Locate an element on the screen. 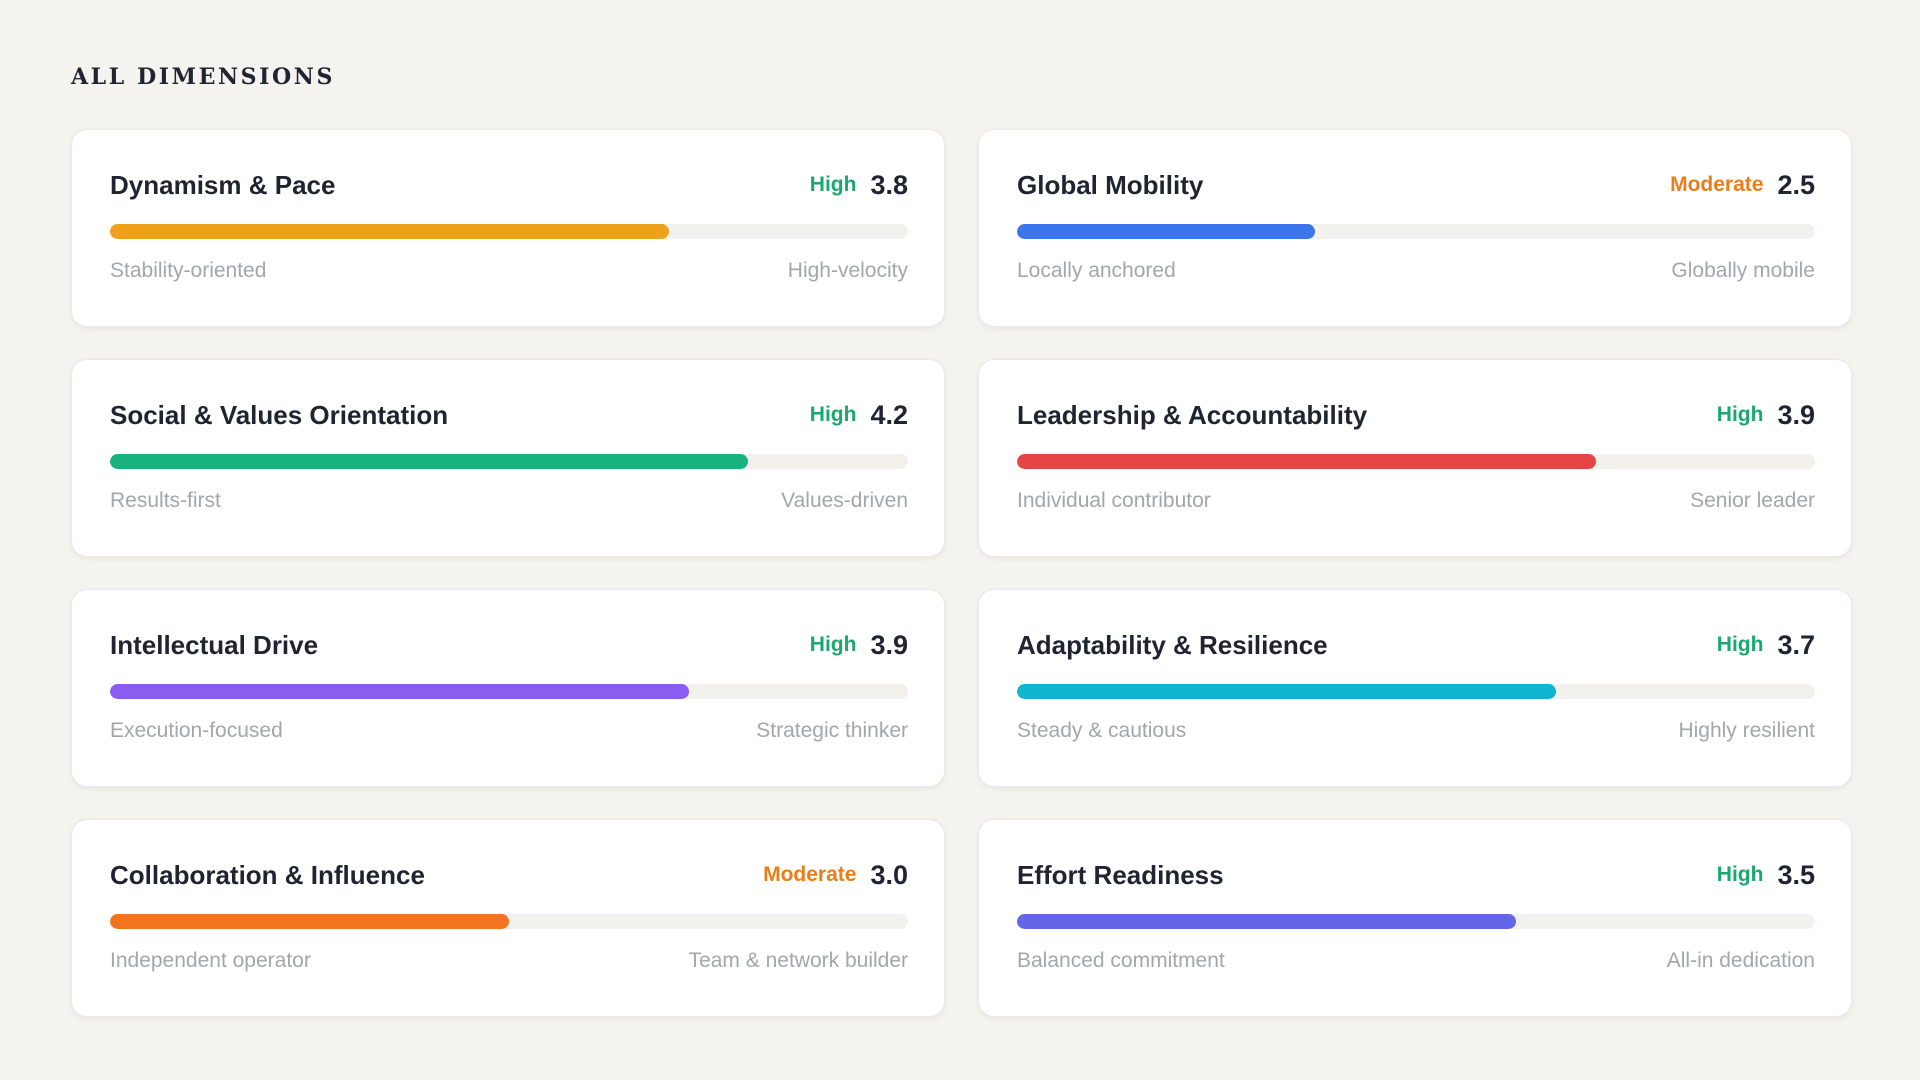 The image size is (1920, 1080). scale-low-label: Stability-oriented is located at coordinates (188, 270).